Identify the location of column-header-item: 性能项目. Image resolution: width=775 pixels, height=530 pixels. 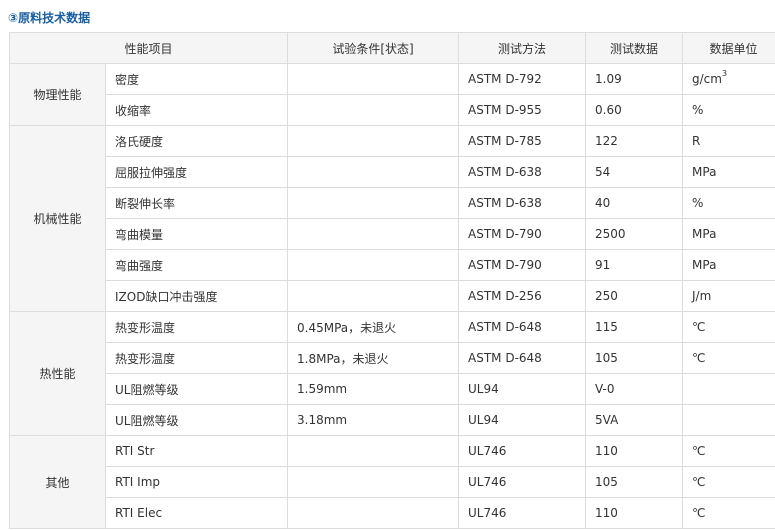
(148, 48).